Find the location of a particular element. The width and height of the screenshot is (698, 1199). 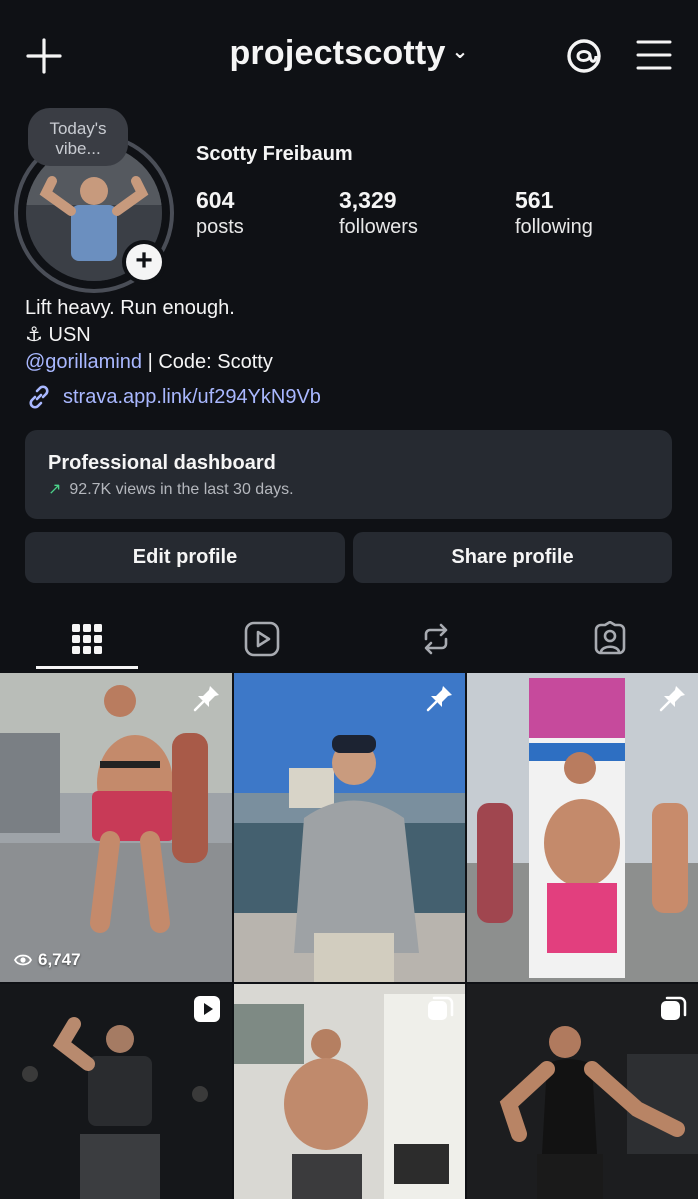

tagged-icon is located at coordinates (610, 638).